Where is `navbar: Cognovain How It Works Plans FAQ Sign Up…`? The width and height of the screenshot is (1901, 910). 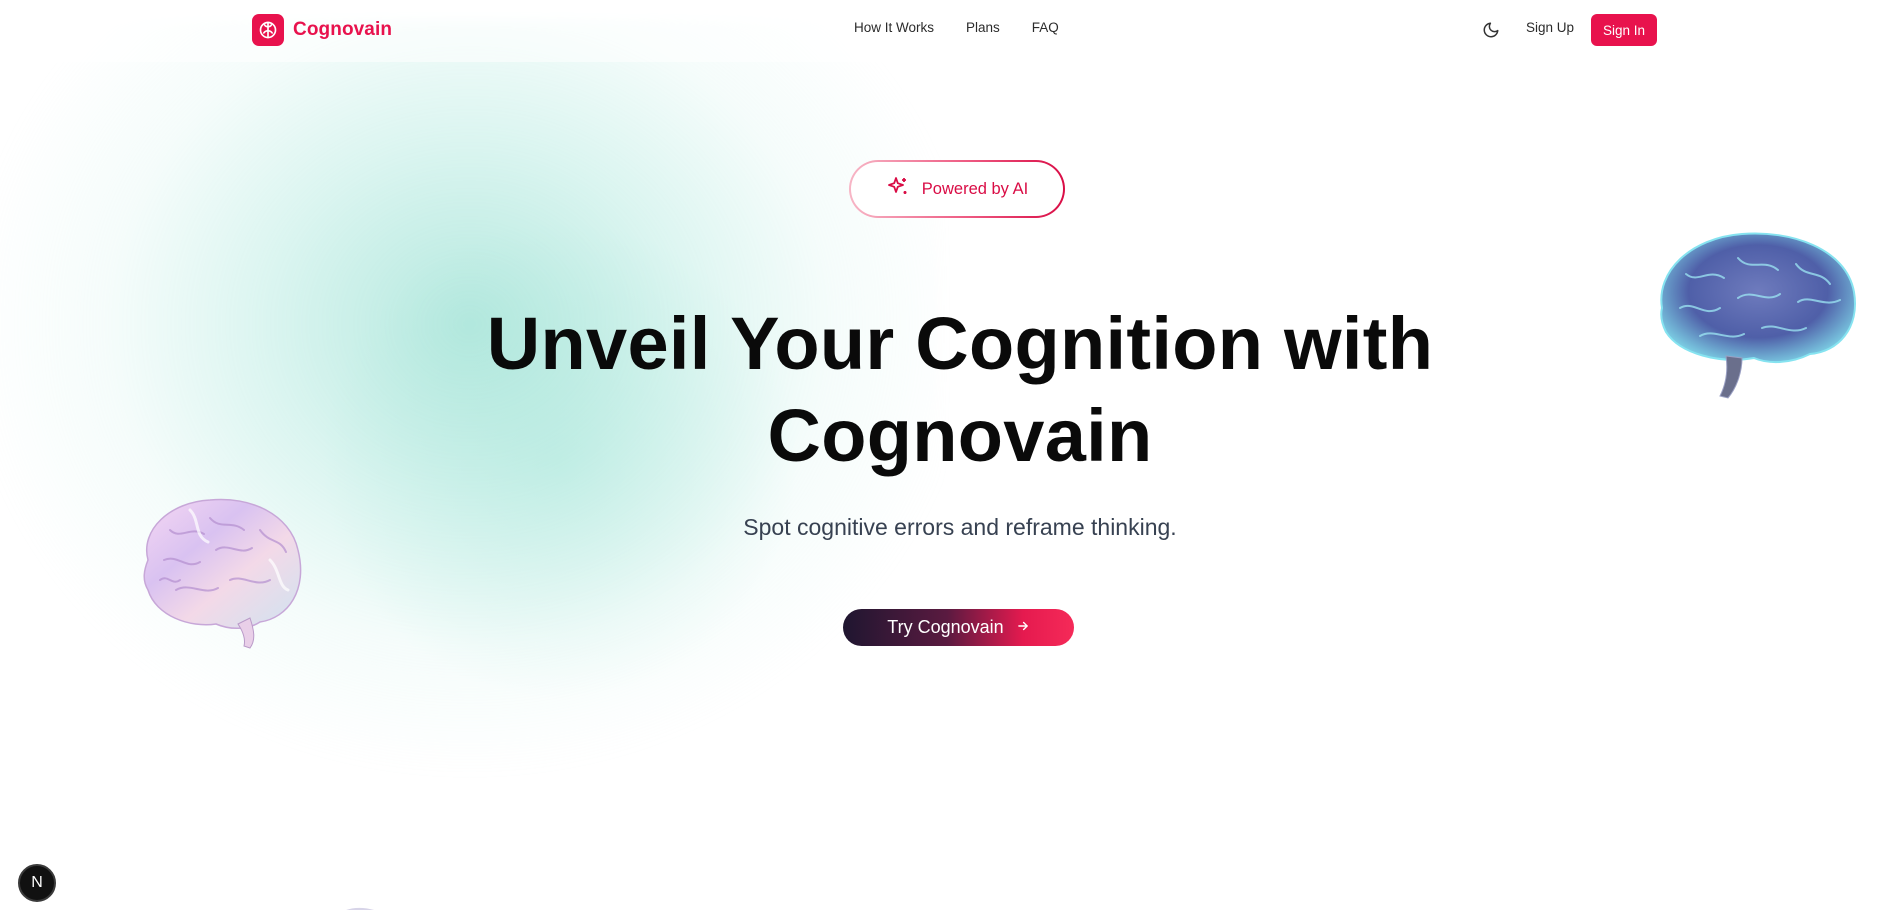
navbar: Cognovain How It Works Plans FAQ Sign Up… is located at coordinates (950, 31).